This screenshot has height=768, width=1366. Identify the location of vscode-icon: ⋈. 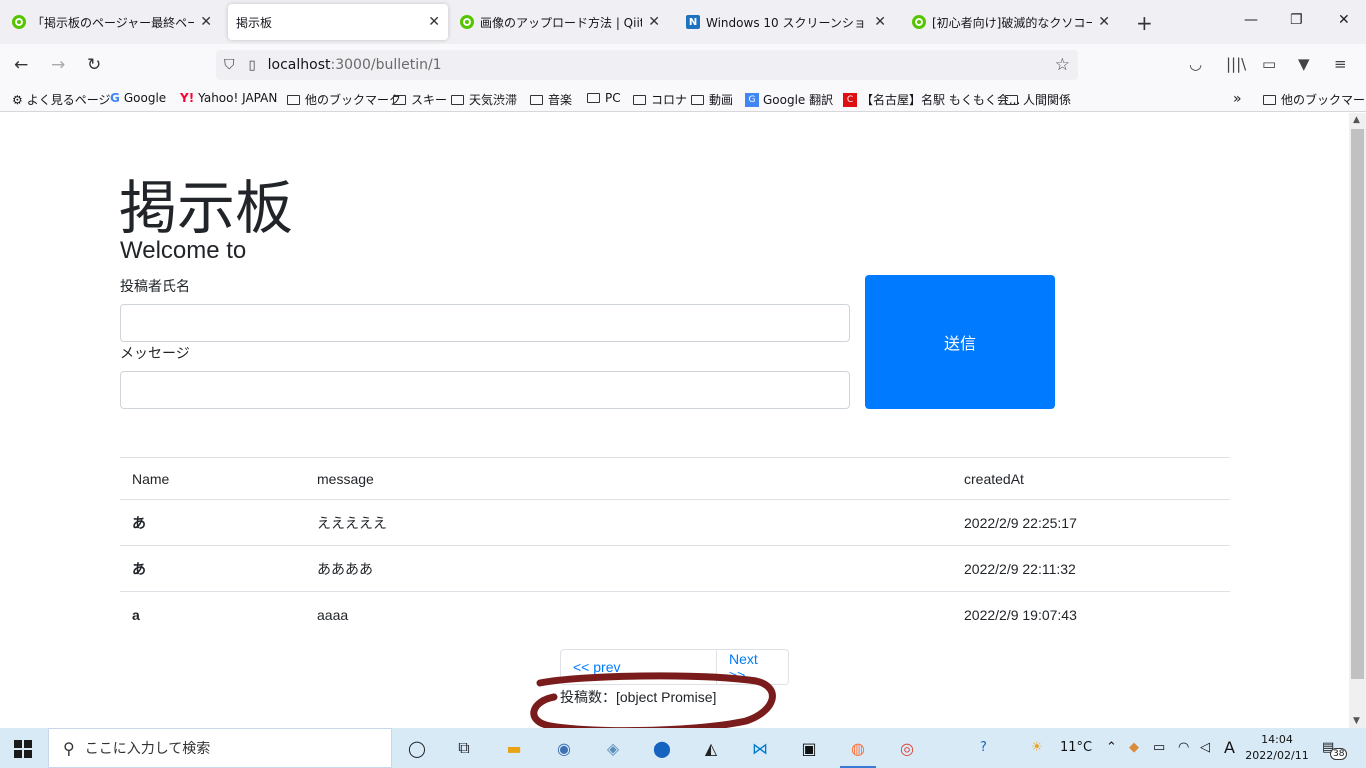
(760, 748).